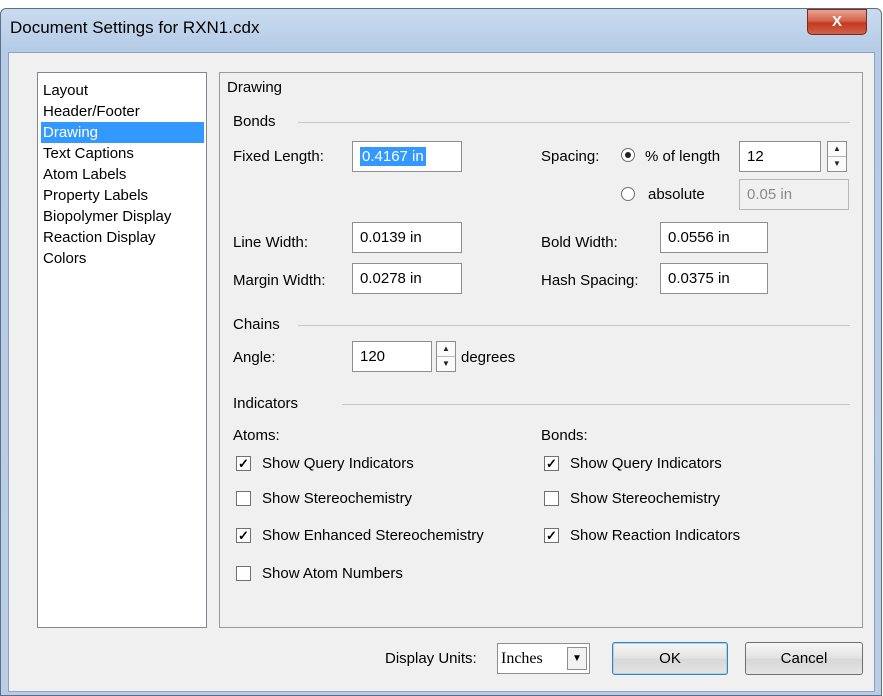 The width and height of the screenshot is (883, 696). I want to click on atoms-query-indicators-label: Show Query Indicators, so click(338, 463).